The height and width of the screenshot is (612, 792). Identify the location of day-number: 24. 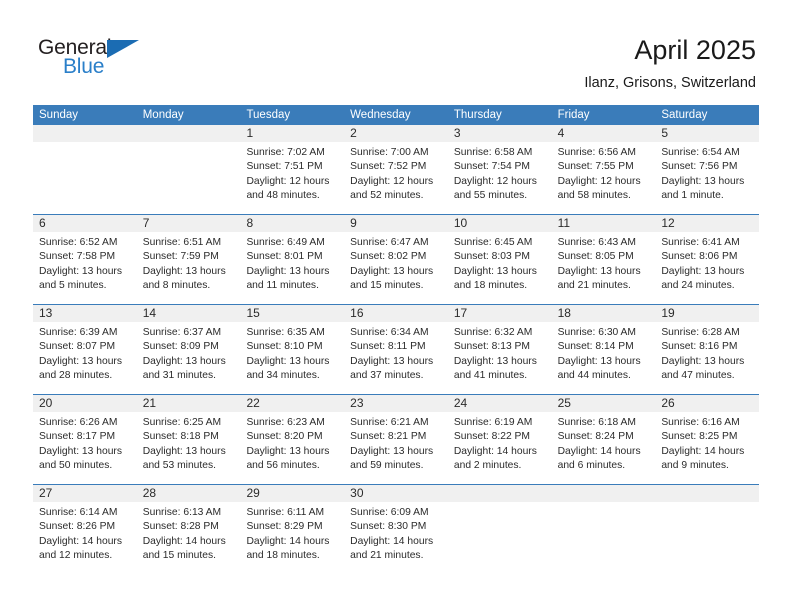
(460, 403).